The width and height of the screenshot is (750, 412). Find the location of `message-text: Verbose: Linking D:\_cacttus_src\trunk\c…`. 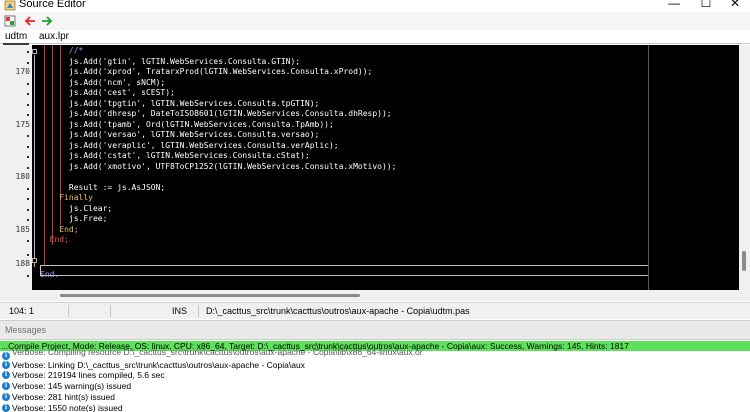

message-text: Verbose: Linking D:\_cacttus_src\trunk\c… is located at coordinates (158, 365).